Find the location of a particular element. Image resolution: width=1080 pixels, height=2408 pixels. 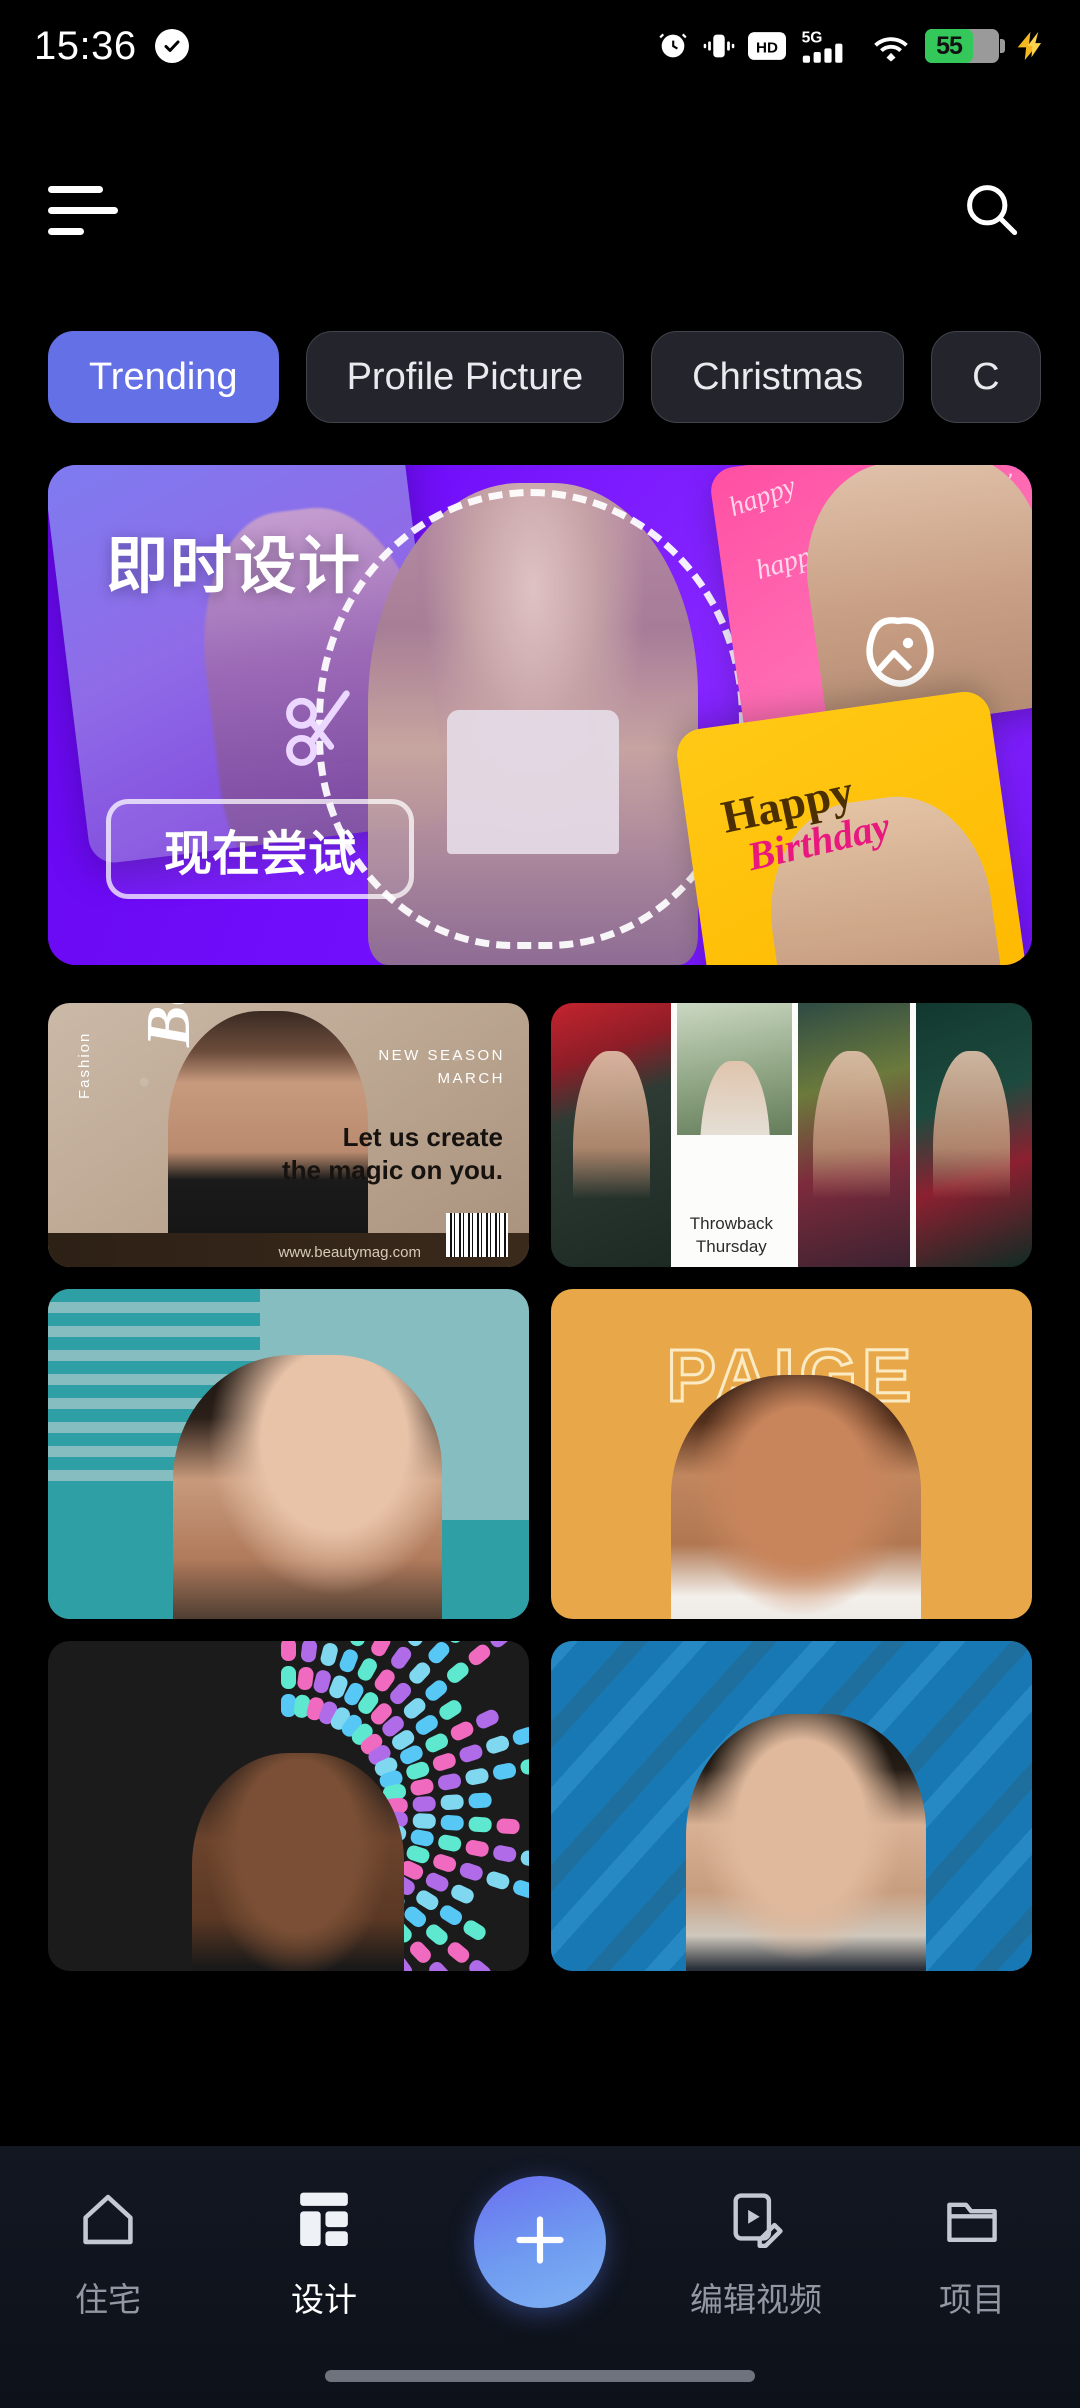

template-card-radial is located at coordinates (288, 1806).